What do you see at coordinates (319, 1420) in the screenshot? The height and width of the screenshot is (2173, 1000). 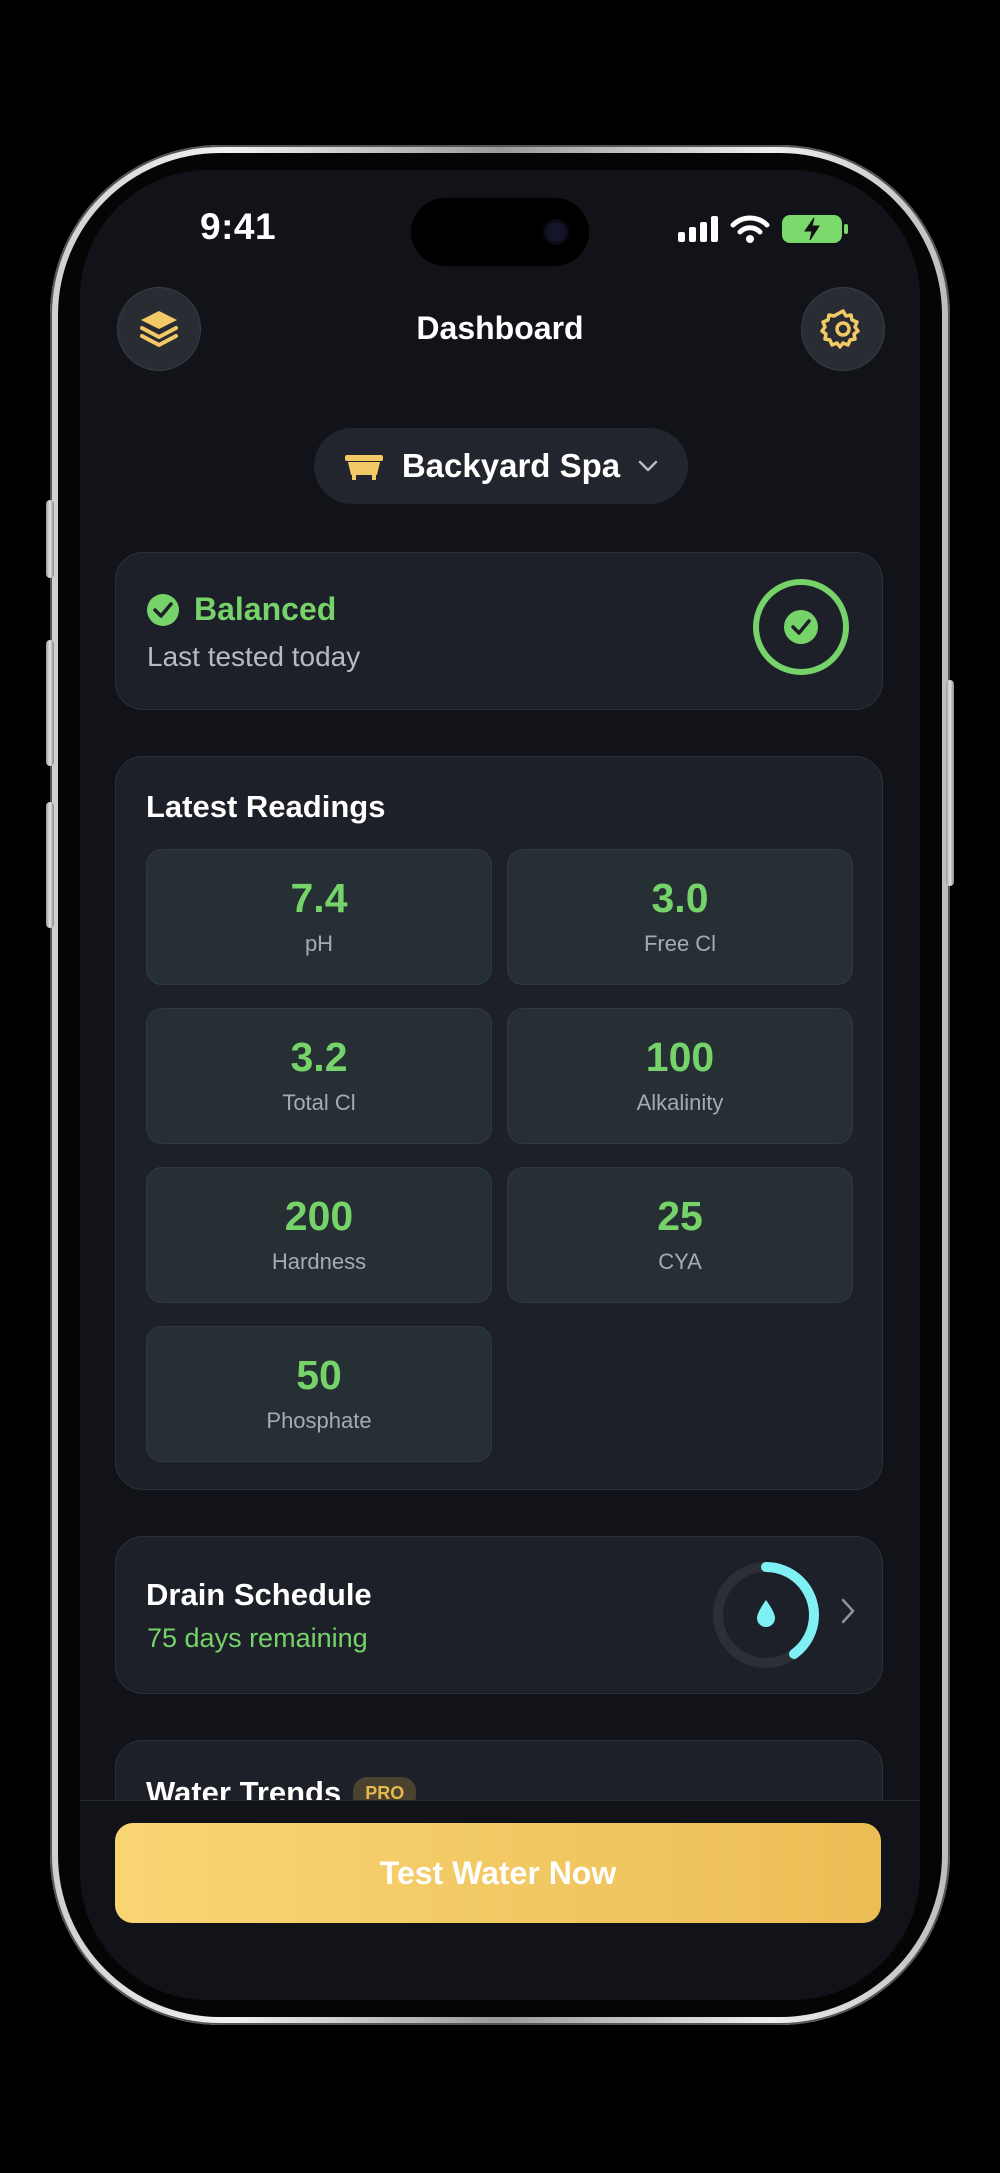 I see `reading-label: Phosphate` at bounding box center [319, 1420].